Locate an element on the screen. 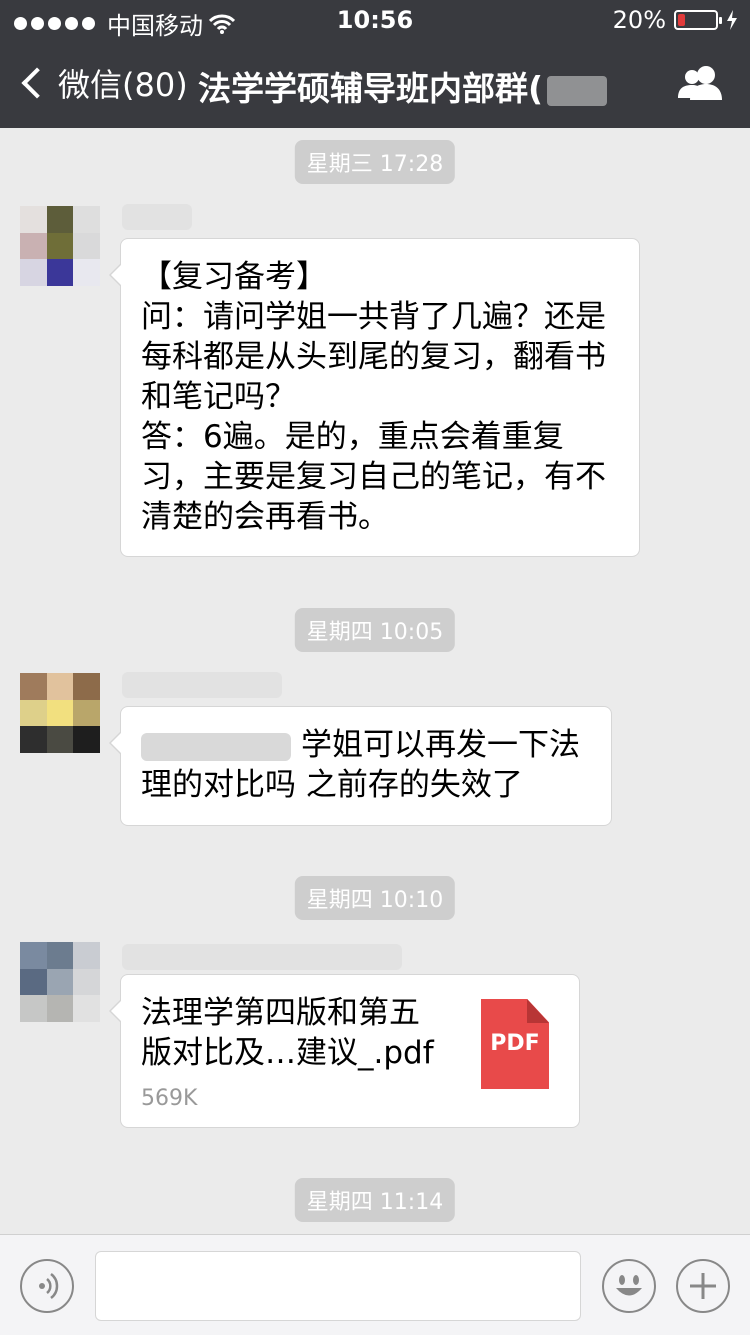 This screenshot has height=1335, width=750. top-bar: 中国移动 10:56 20% 微信(80) 法学学硕辅导班内部群( is located at coordinates (375, 64).